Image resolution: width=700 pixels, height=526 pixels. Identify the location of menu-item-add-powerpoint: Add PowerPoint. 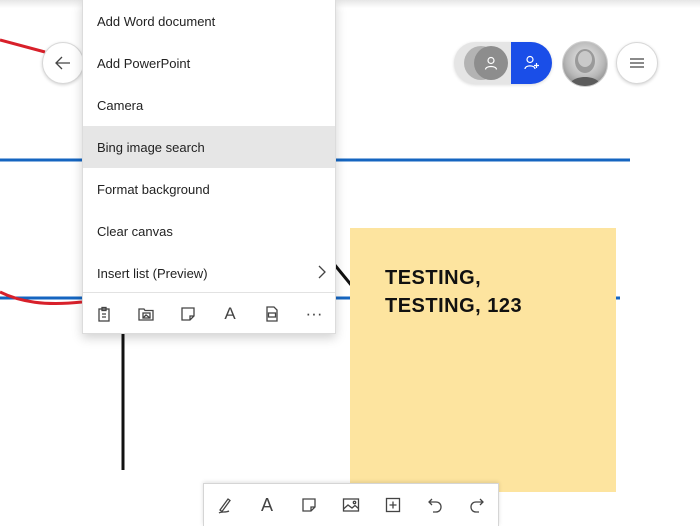
(209, 63).